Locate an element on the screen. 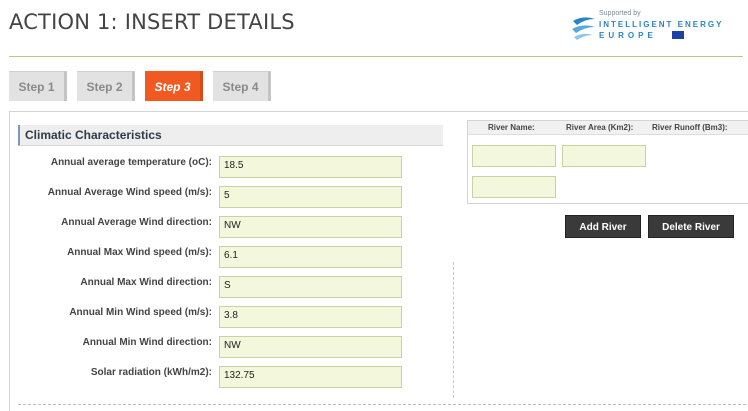 The image size is (748, 411). add-river-button: Add River is located at coordinates (603, 226).